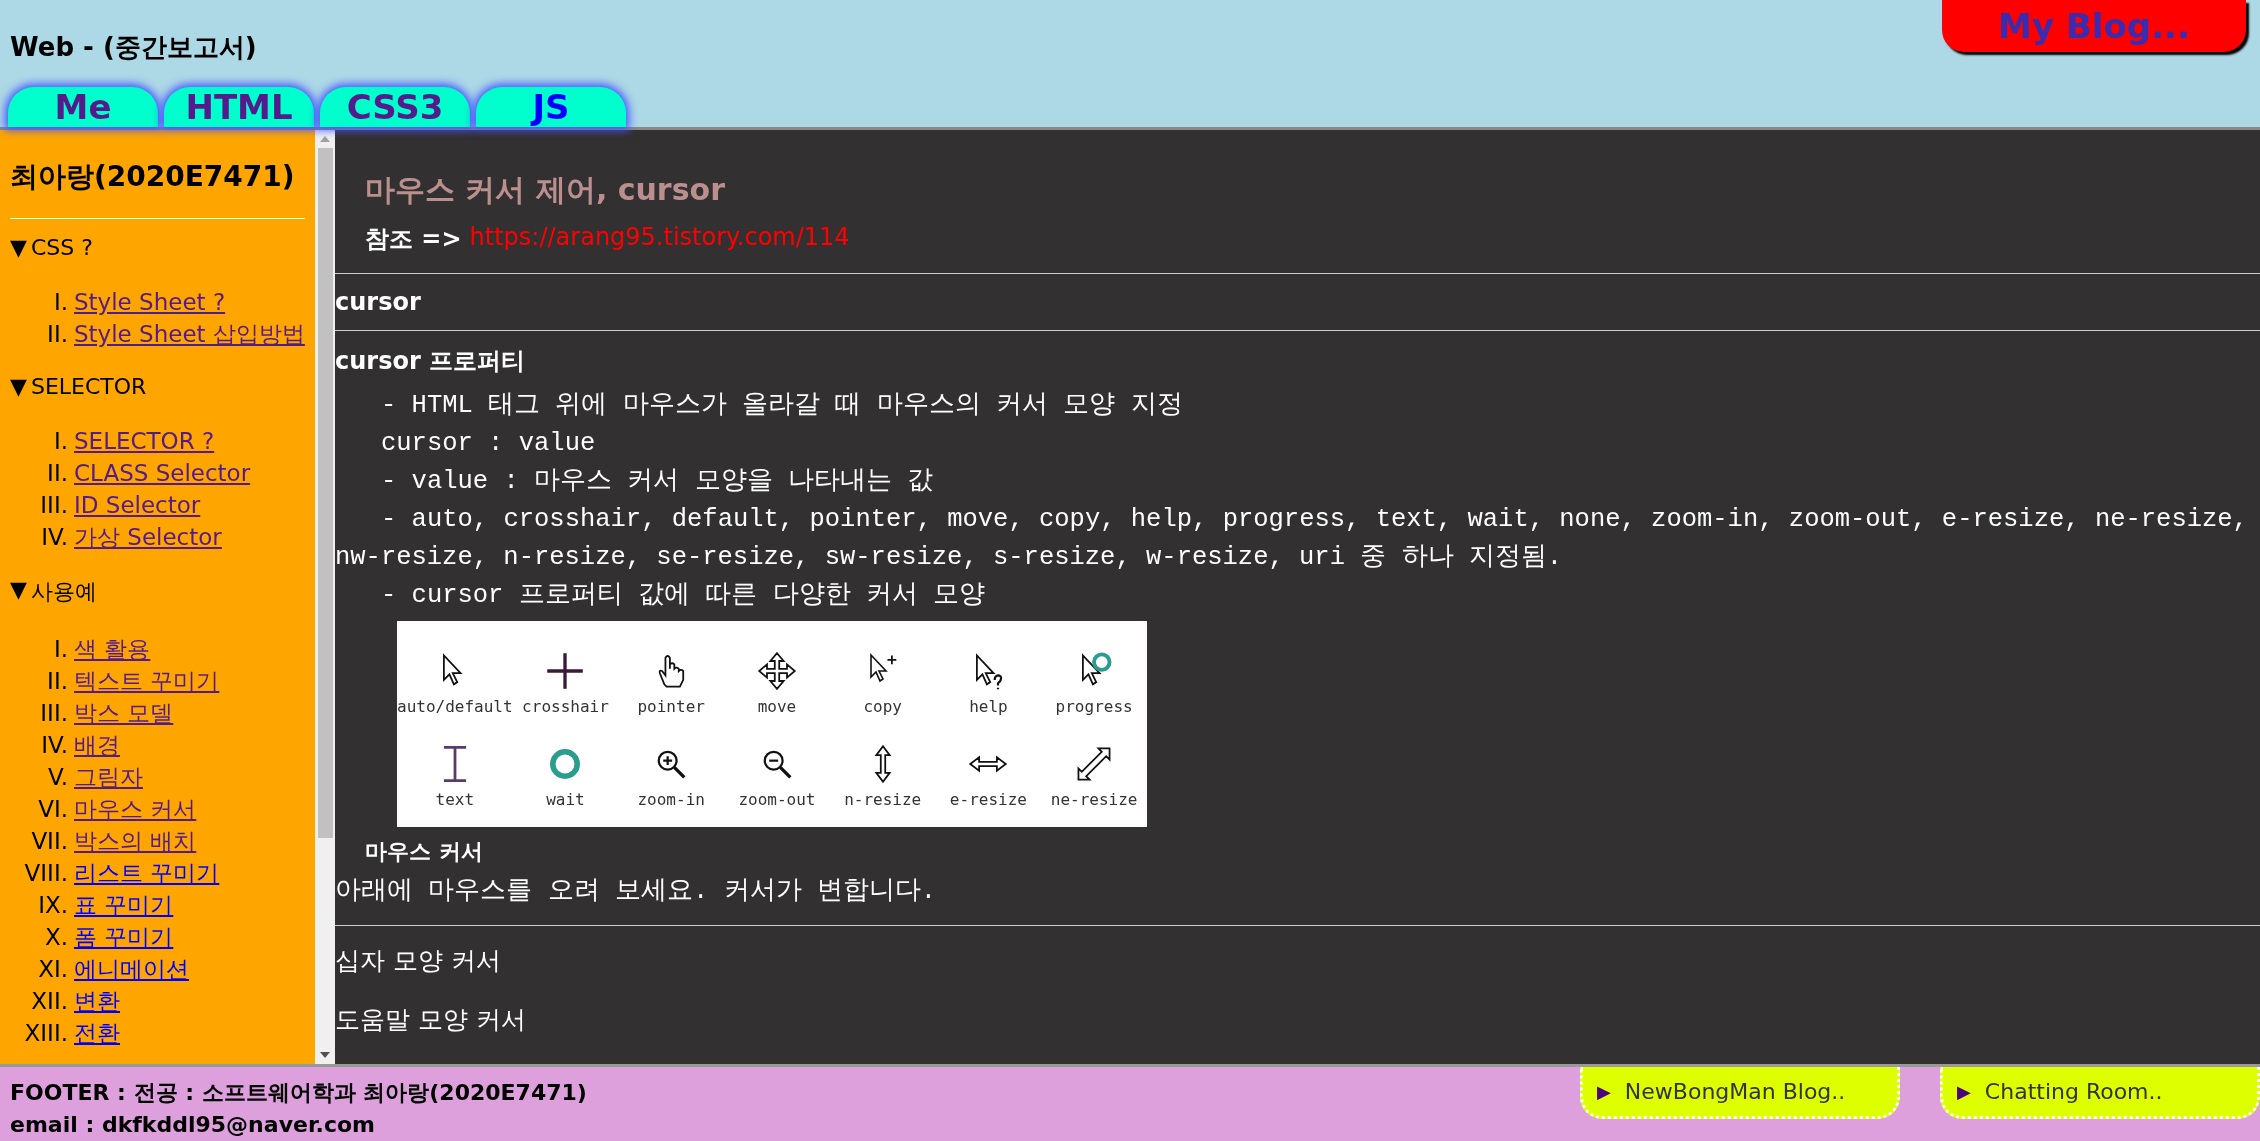 Image resolution: width=2260 pixels, height=1141 pixels. What do you see at coordinates (135, 809) in the screenshot?
I see `nav-link: 마우스 커서` at bounding box center [135, 809].